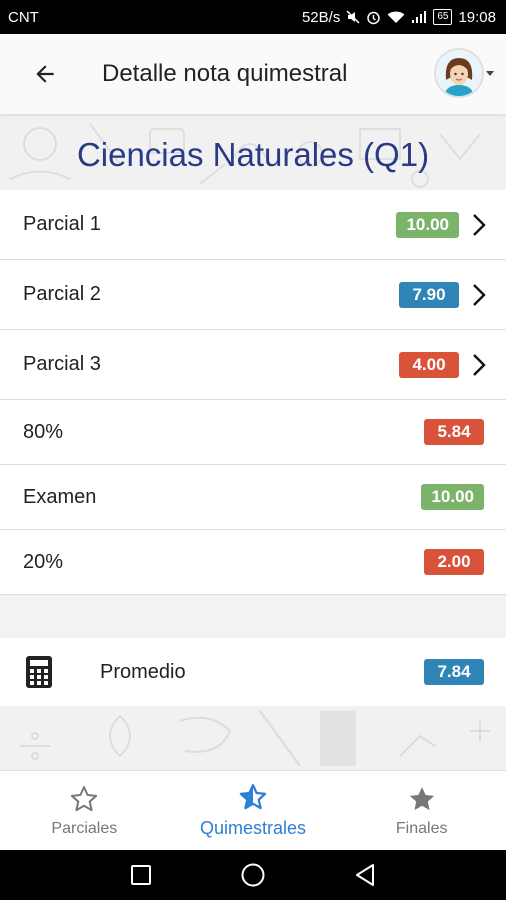 The height and width of the screenshot is (900, 506). Describe the element at coordinates (421, 828) in the screenshot. I see `nav-label: Finales` at that location.